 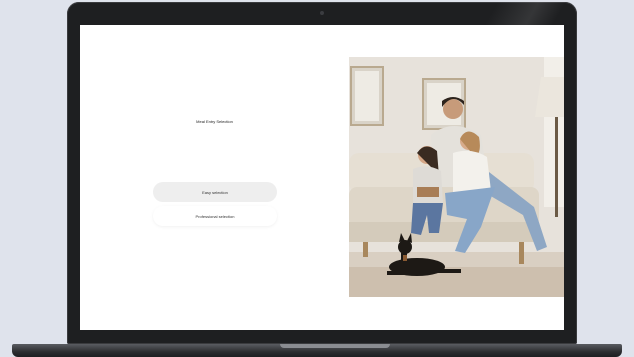 I want to click on wall-art-left, so click(x=367, y=96).